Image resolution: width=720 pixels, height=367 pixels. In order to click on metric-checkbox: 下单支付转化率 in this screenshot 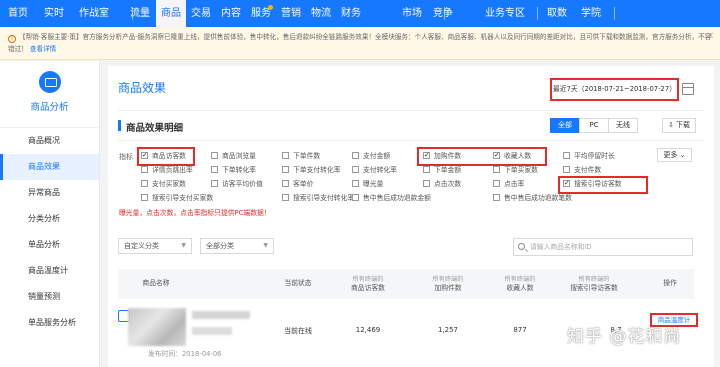, I will do `click(311, 171)`.